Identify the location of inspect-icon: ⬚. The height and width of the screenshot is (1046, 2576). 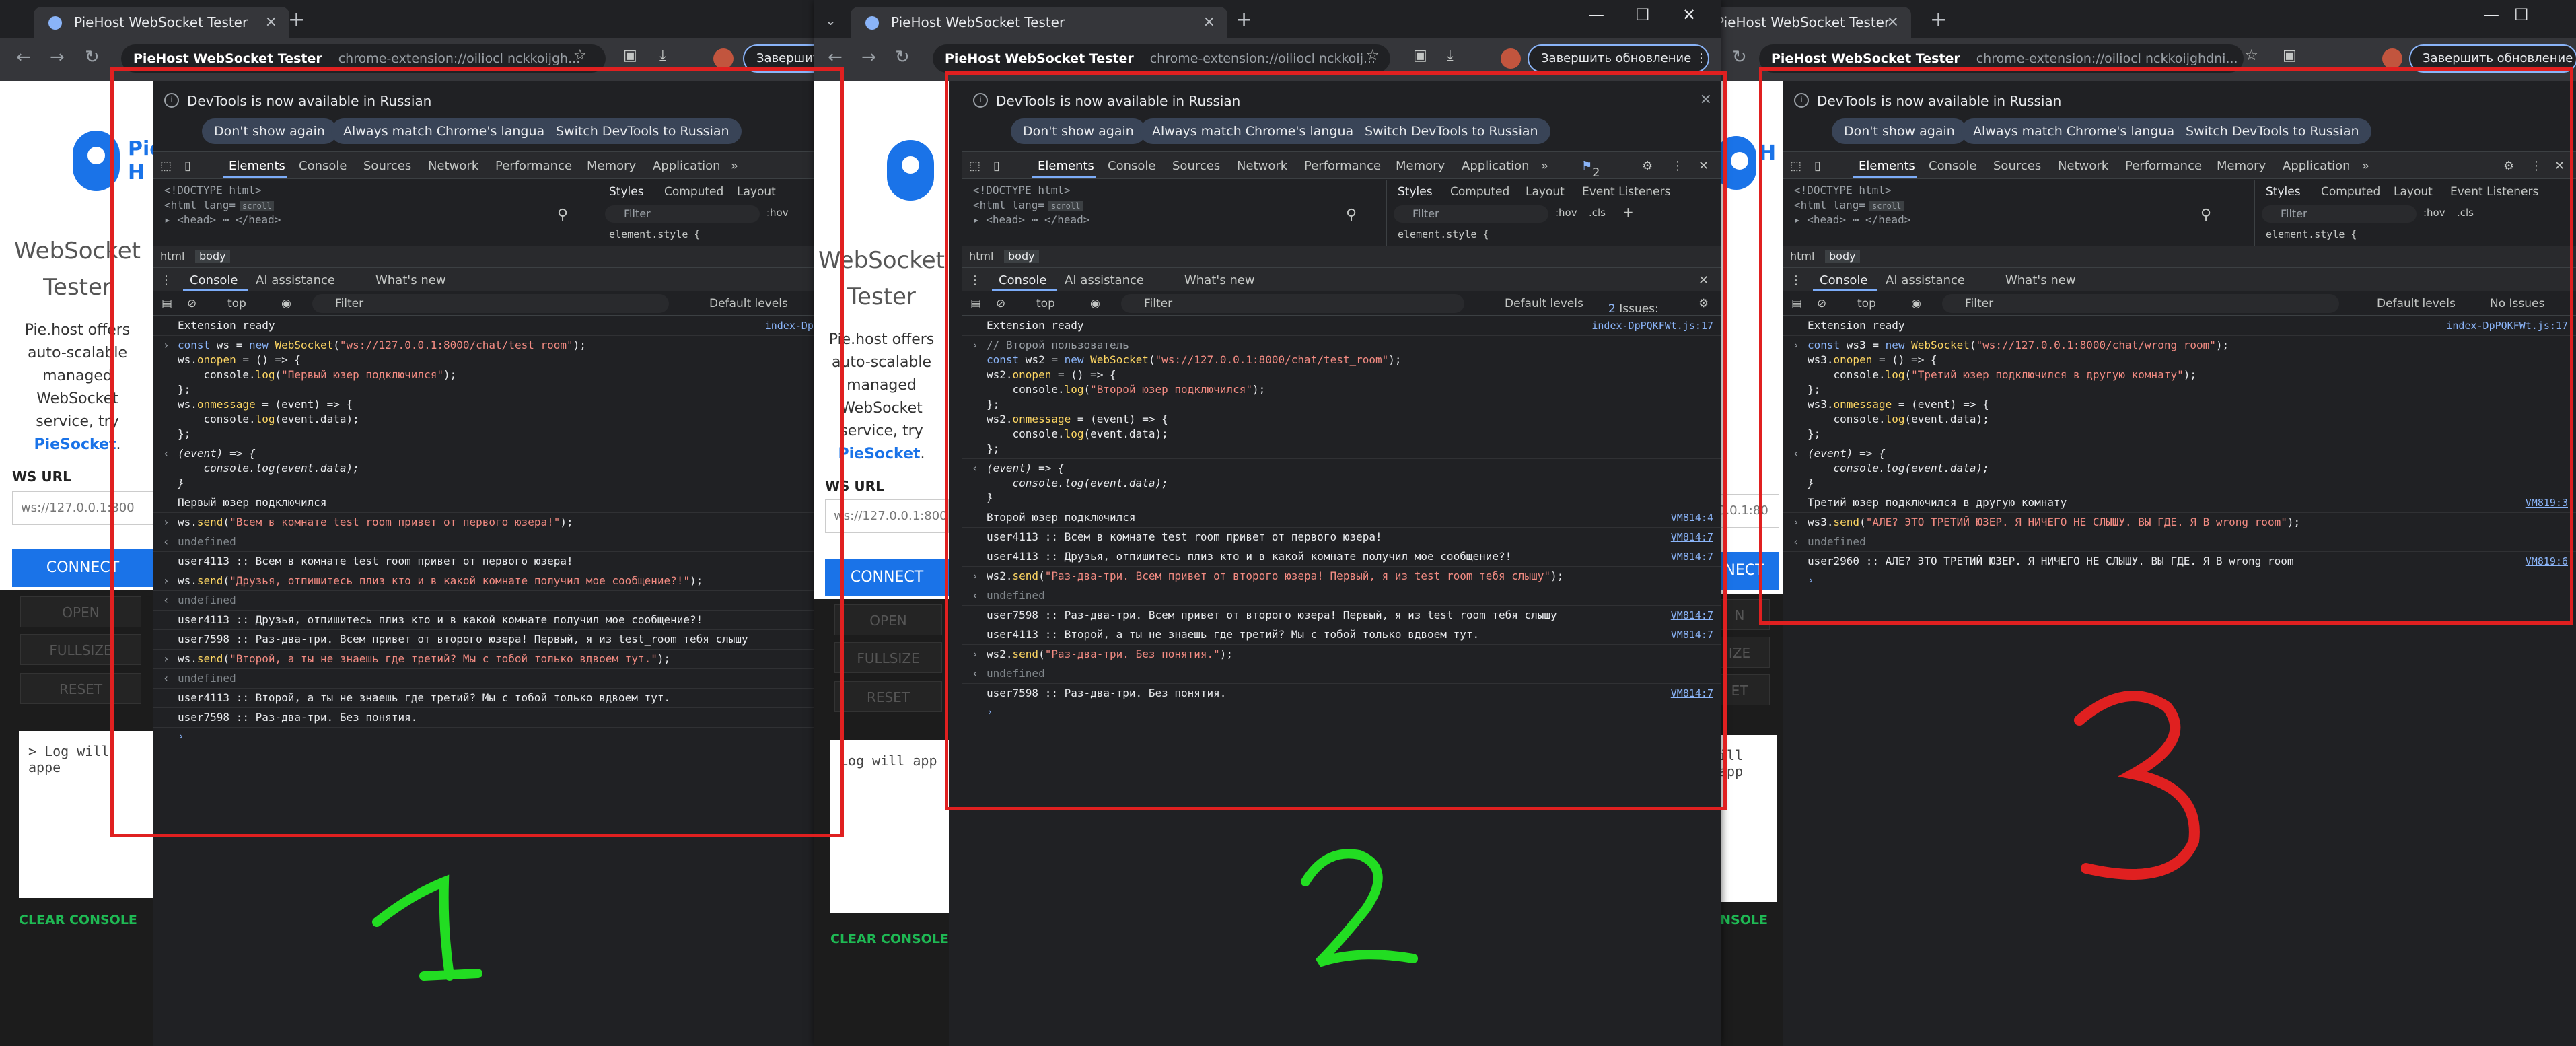
(1795, 166).